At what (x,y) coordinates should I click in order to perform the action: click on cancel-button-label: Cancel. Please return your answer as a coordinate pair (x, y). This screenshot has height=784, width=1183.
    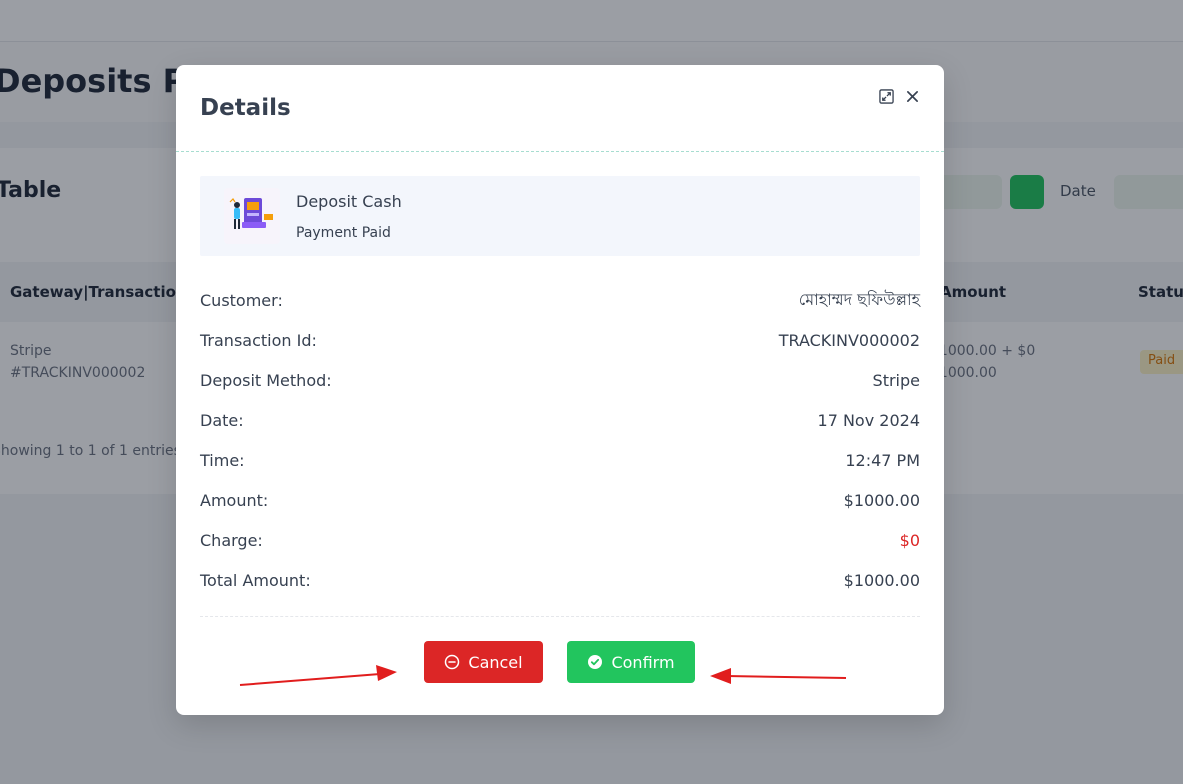
    Looking at the image, I should click on (495, 662).